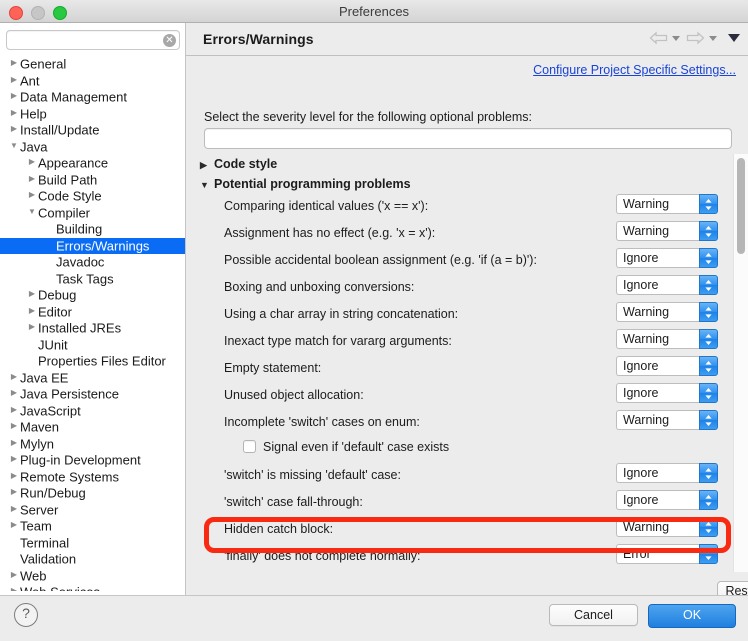 The height and width of the screenshot is (641, 748). Describe the element at coordinates (468, 138) in the screenshot. I see `problem-filter-input` at that location.